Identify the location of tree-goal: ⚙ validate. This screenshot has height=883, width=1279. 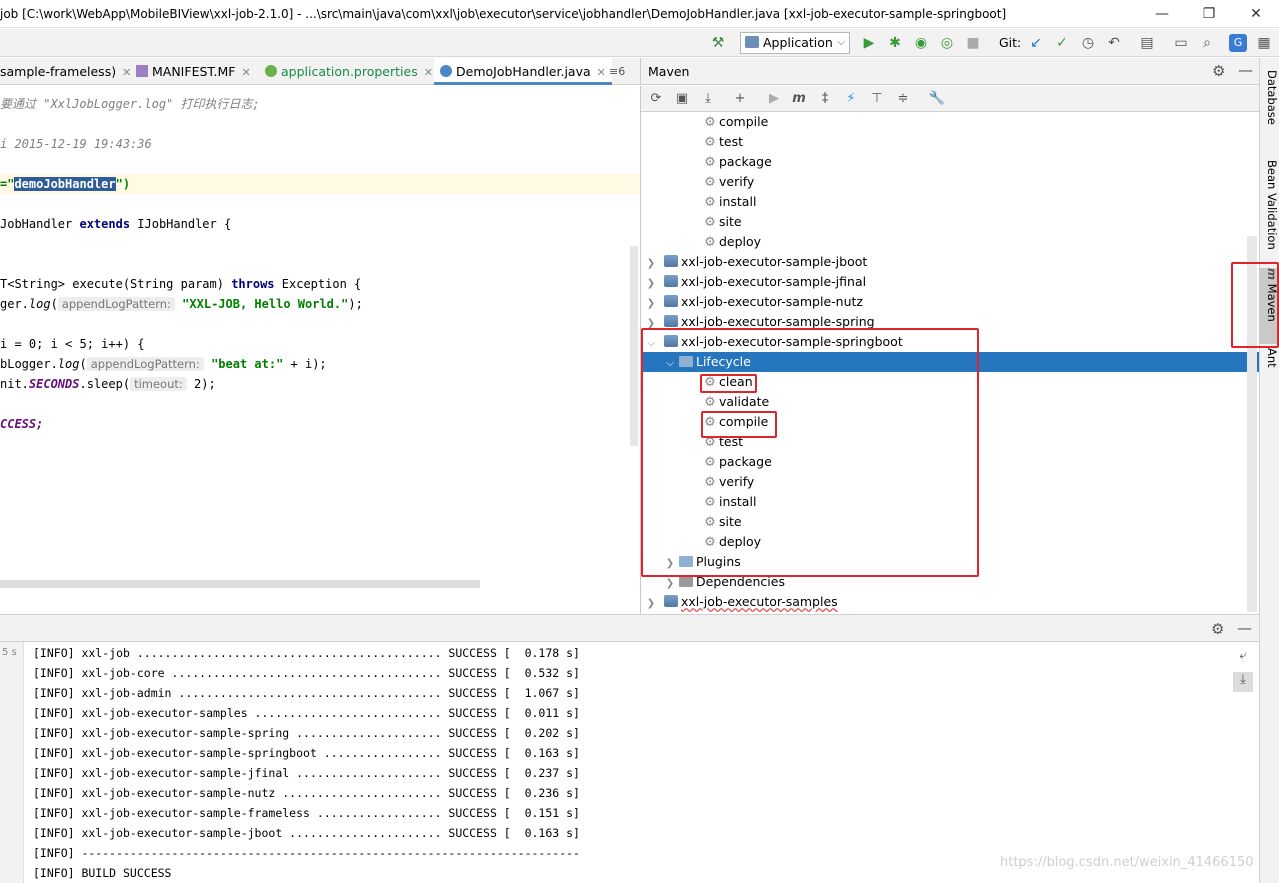
(950, 402).